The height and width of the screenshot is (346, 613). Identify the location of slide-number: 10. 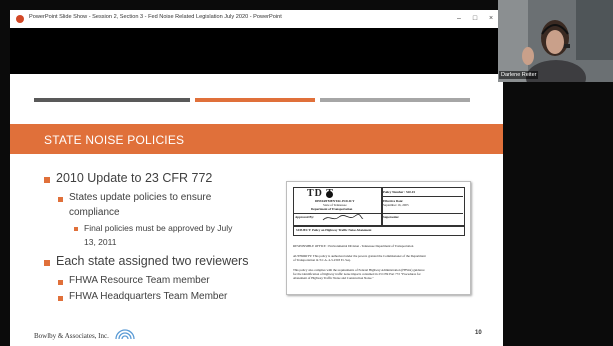
(478, 333).